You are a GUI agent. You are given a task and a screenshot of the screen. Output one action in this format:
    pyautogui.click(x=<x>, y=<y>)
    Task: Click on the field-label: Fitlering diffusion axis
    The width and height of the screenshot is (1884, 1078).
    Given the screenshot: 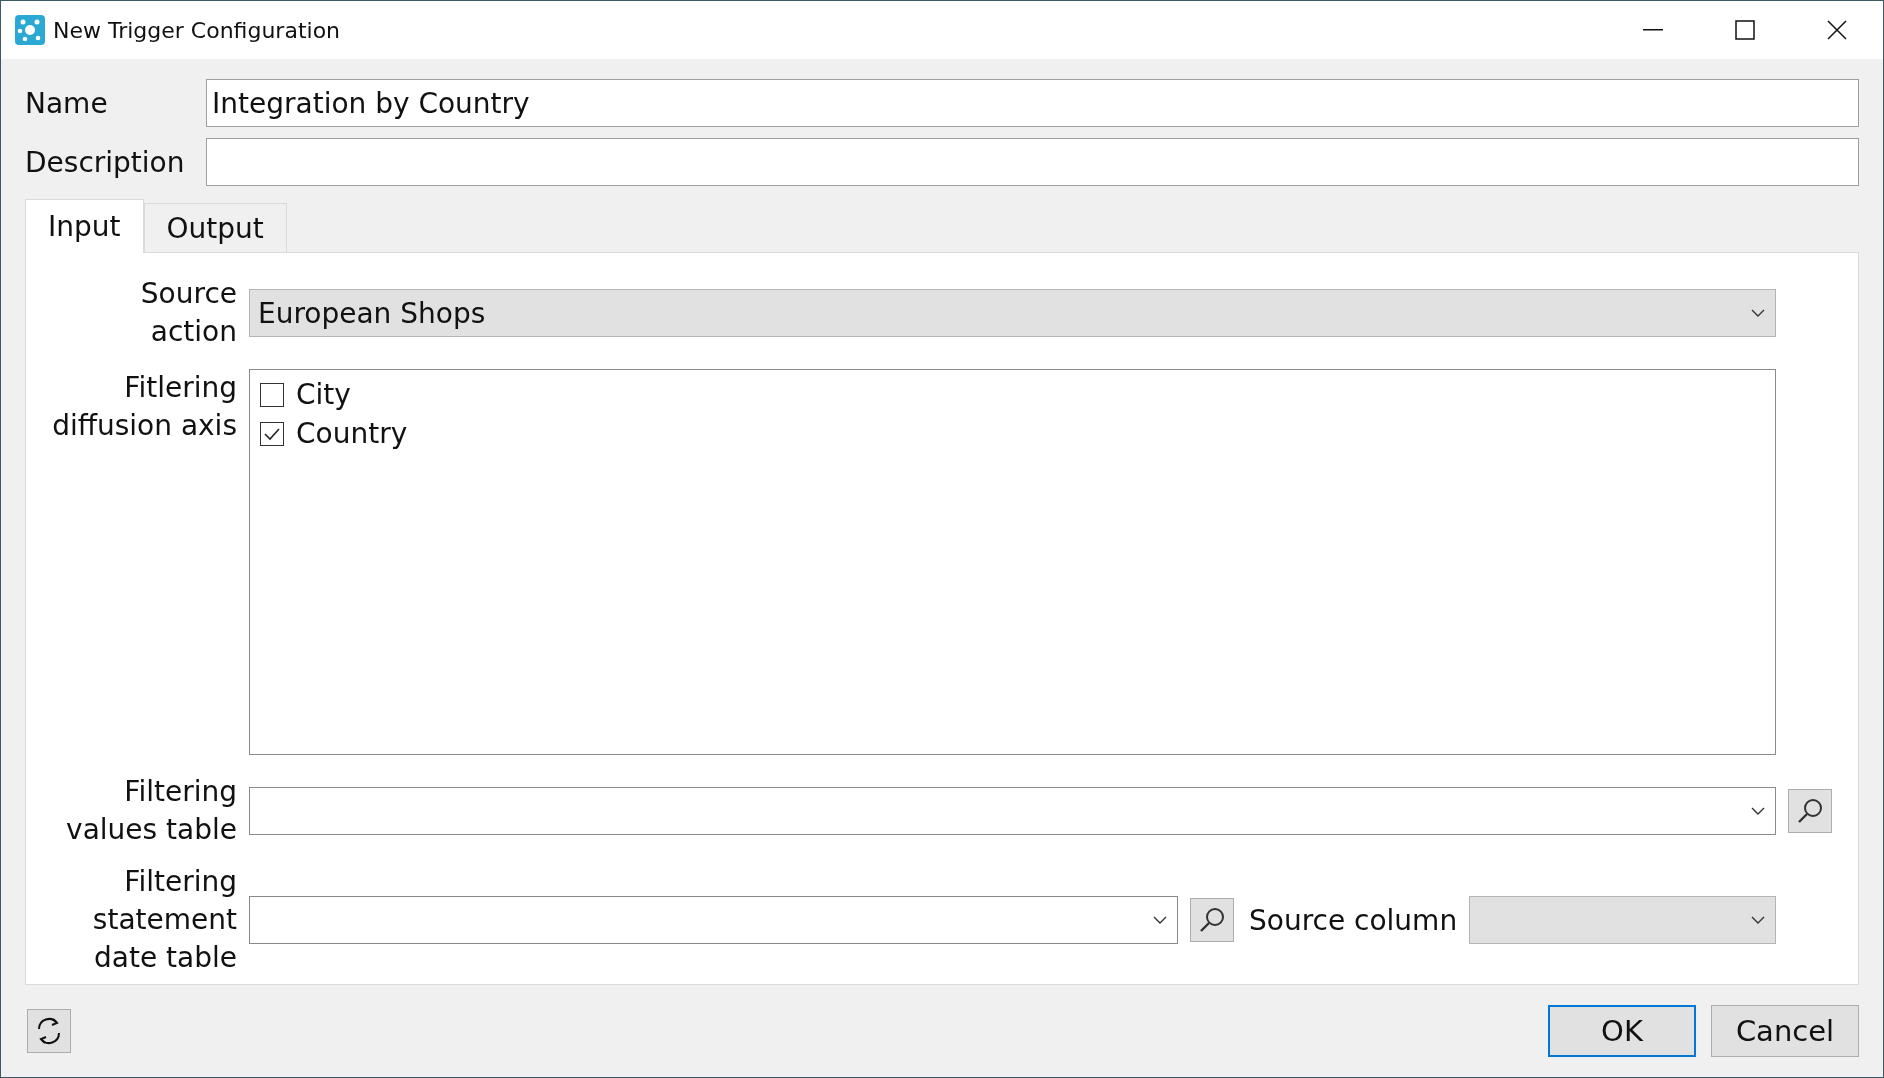 What is the action you would take?
    pyautogui.click(x=144, y=407)
    